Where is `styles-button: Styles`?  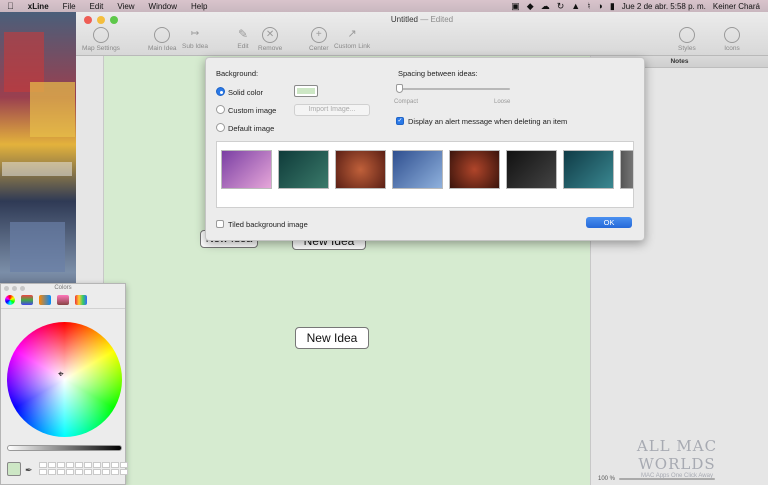 styles-button: Styles is located at coordinates (687, 39).